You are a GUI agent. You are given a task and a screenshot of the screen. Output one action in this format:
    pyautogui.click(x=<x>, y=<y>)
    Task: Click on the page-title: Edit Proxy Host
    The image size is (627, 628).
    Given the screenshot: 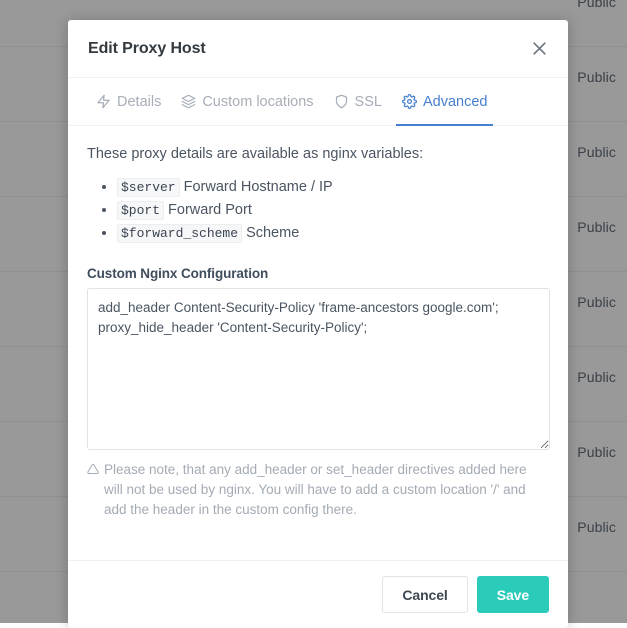 What is the action you would take?
    pyautogui.click(x=147, y=49)
    